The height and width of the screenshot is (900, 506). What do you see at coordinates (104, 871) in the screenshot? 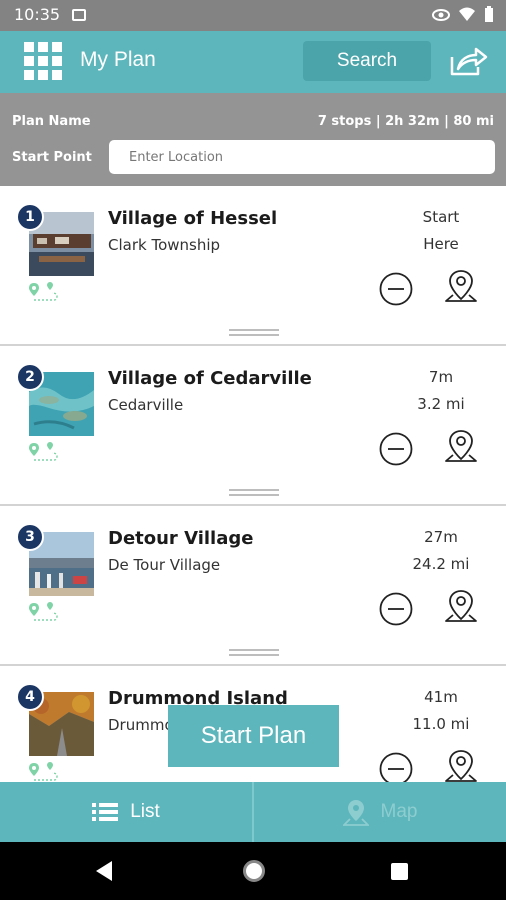
I see `back-icon` at bounding box center [104, 871].